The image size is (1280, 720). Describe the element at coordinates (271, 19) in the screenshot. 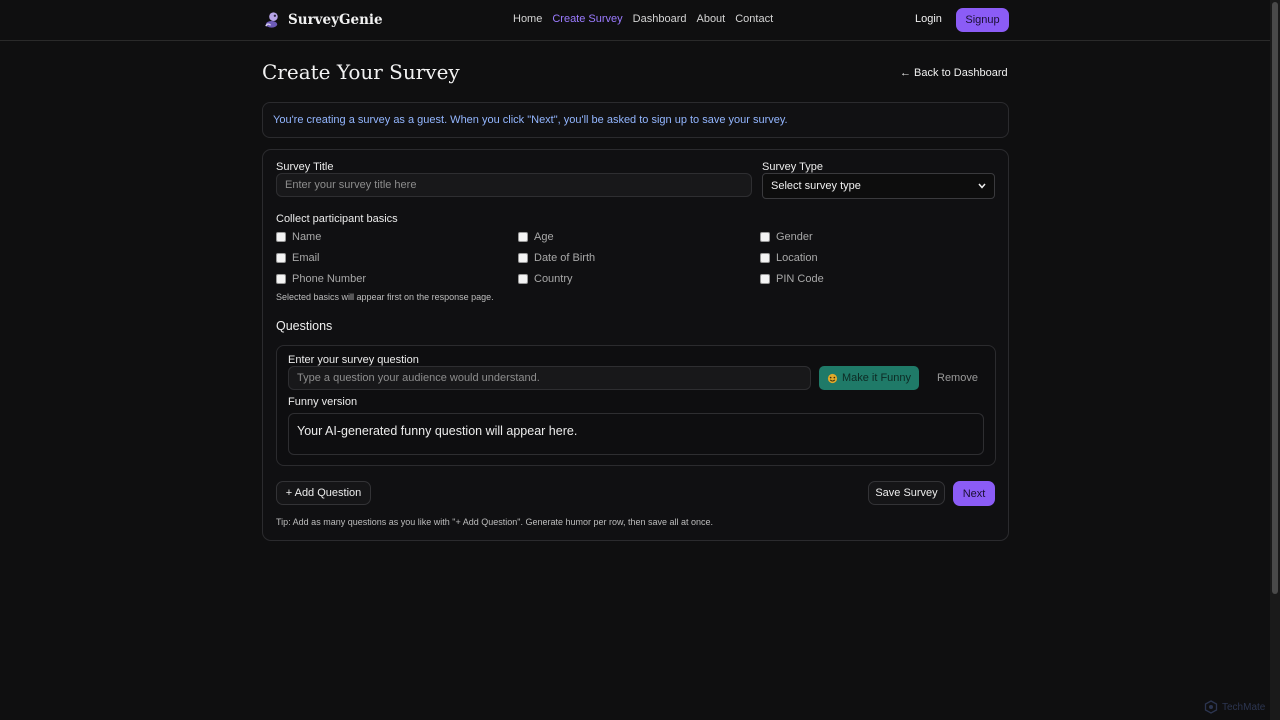

I see `genie-logo-icon` at that location.